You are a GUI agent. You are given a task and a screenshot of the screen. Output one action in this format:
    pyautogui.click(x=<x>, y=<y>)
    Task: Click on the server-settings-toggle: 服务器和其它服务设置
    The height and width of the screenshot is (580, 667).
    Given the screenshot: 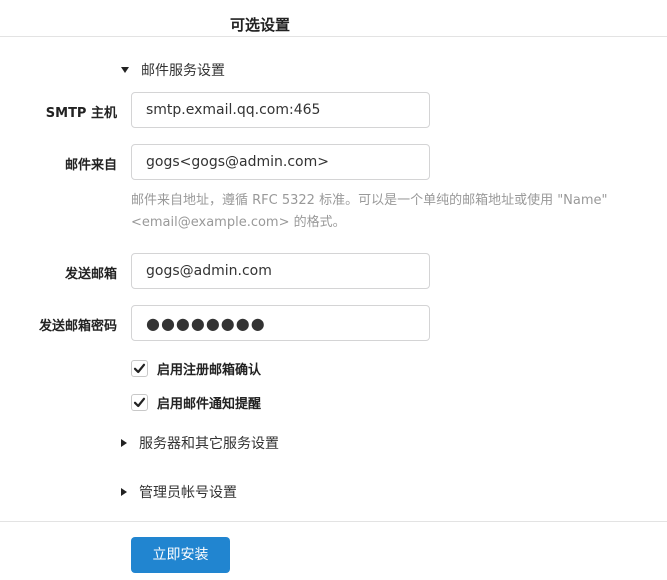 What is the action you would take?
    pyautogui.click(x=200, y=443)
    